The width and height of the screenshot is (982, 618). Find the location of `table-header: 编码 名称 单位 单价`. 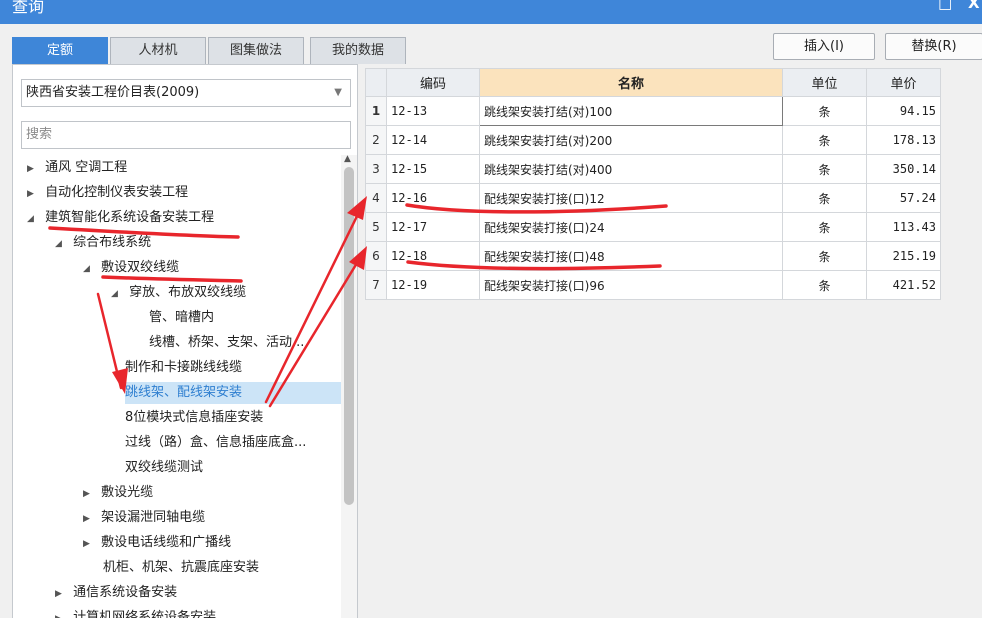

table-header: 编码 名称 单位 单价 is located at coordinates (653, 82).